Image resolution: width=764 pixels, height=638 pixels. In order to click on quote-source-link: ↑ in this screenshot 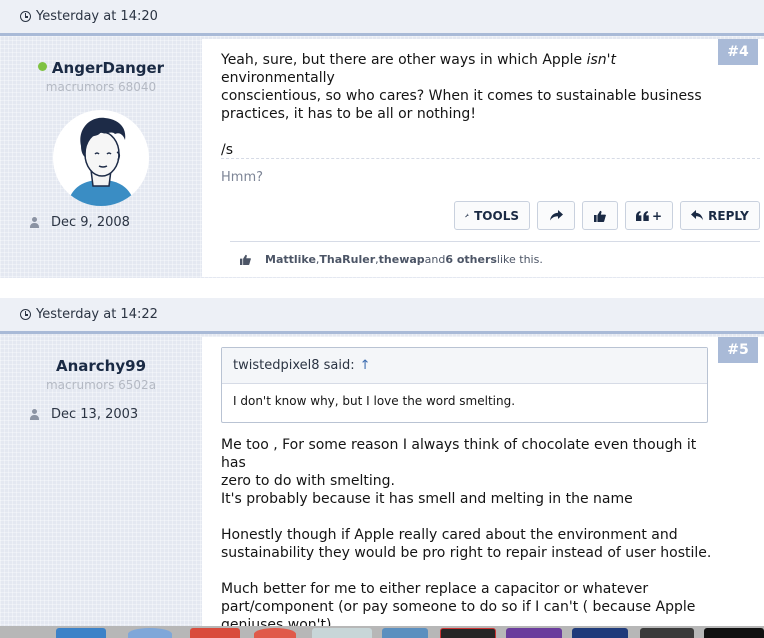, I will do `click(365, 365)`.